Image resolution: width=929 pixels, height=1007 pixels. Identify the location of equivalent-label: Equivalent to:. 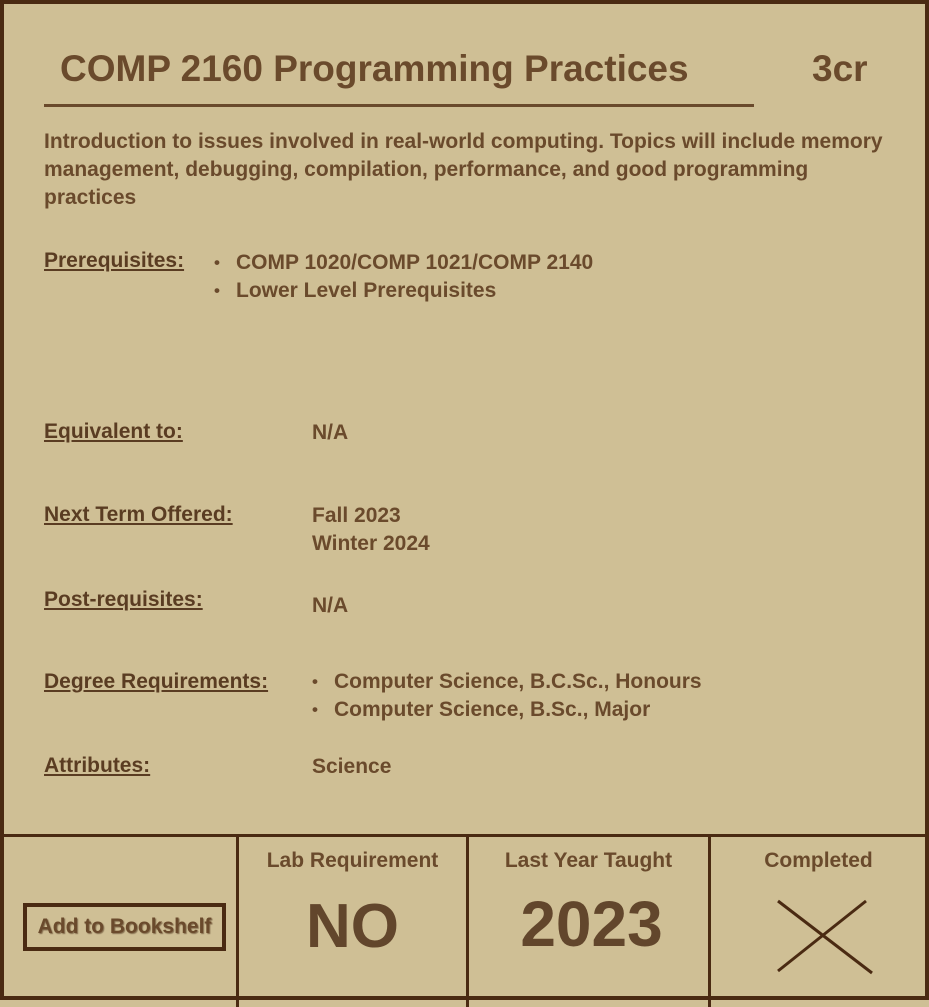
(113, 431).